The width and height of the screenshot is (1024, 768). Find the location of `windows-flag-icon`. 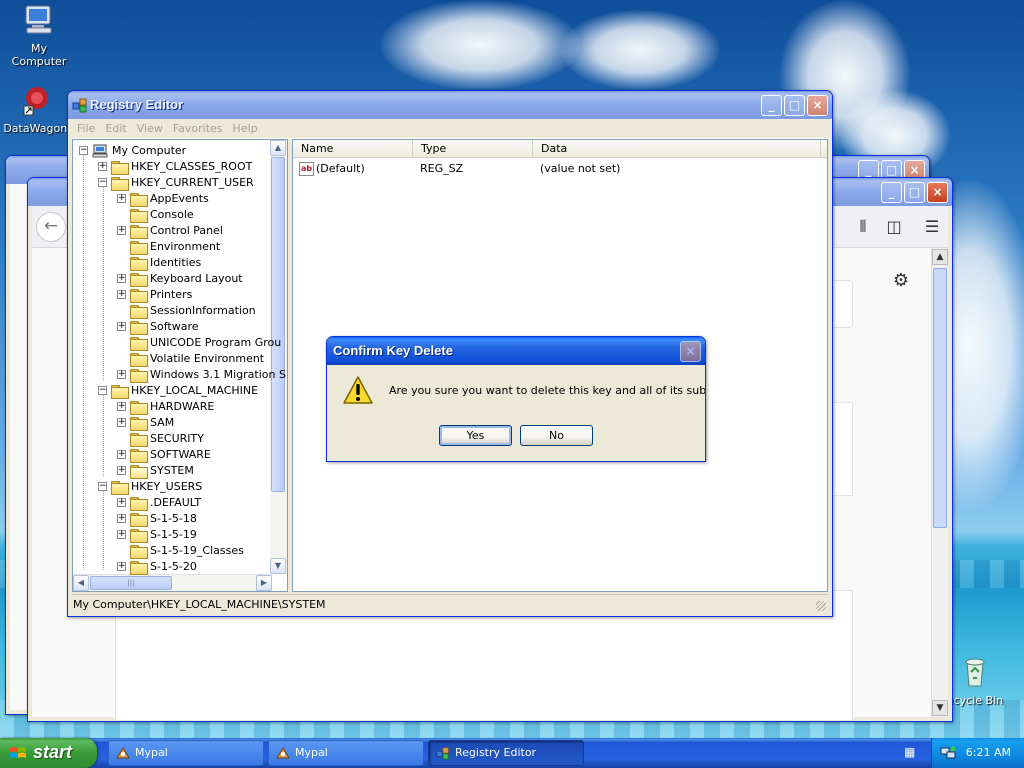

windows-flag-icon is located at coordinates (18, 752).